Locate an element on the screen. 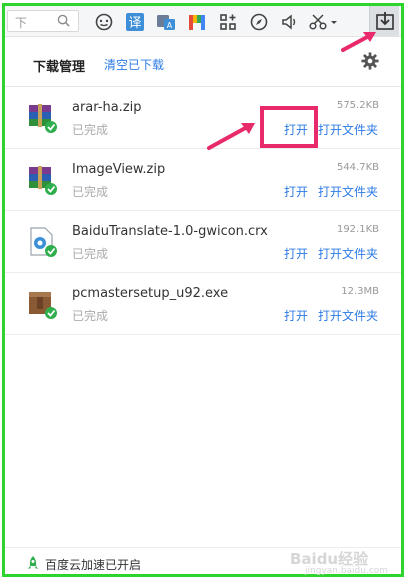 The height and width of the screenshot is (580, 406). speaker-icon is located at coordinates (290, 22).